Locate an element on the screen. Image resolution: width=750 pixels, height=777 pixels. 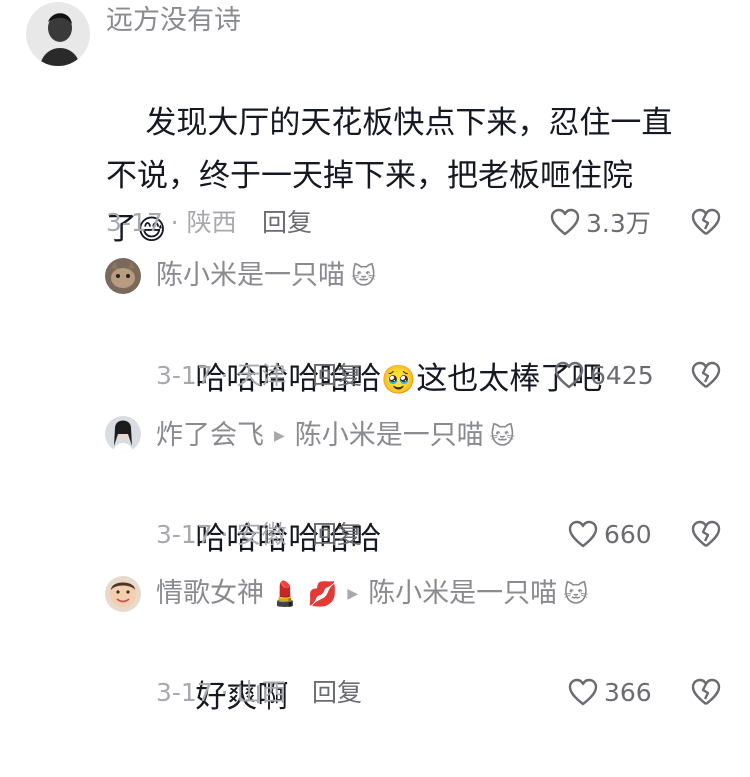
date-location: 3-17 · 山西 is located at coordinates (221, 692).